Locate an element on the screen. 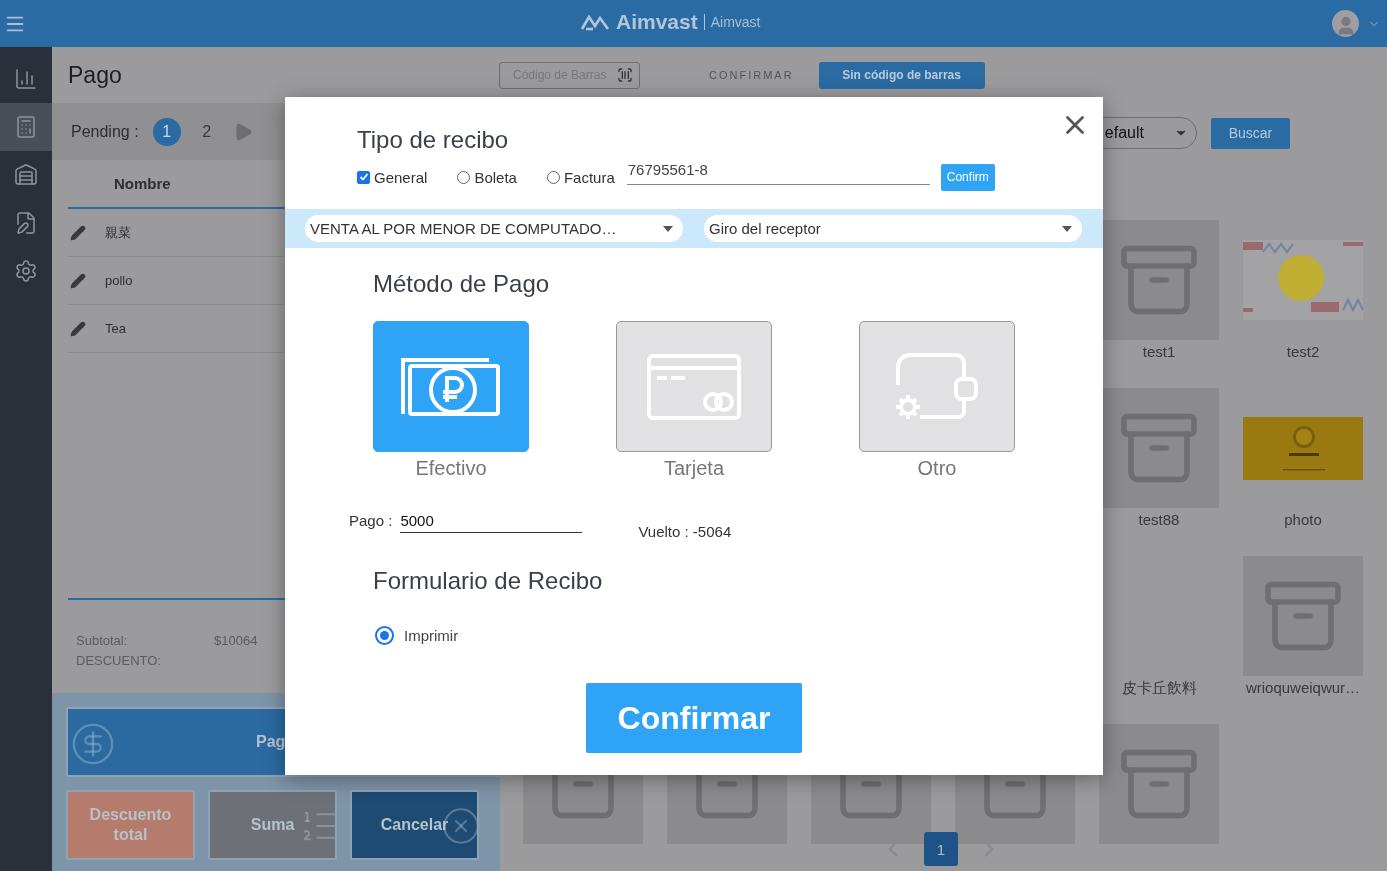 The height and width of the screenshot is (871, 1387). warehouse-icon is located at coordinates (26, 175).